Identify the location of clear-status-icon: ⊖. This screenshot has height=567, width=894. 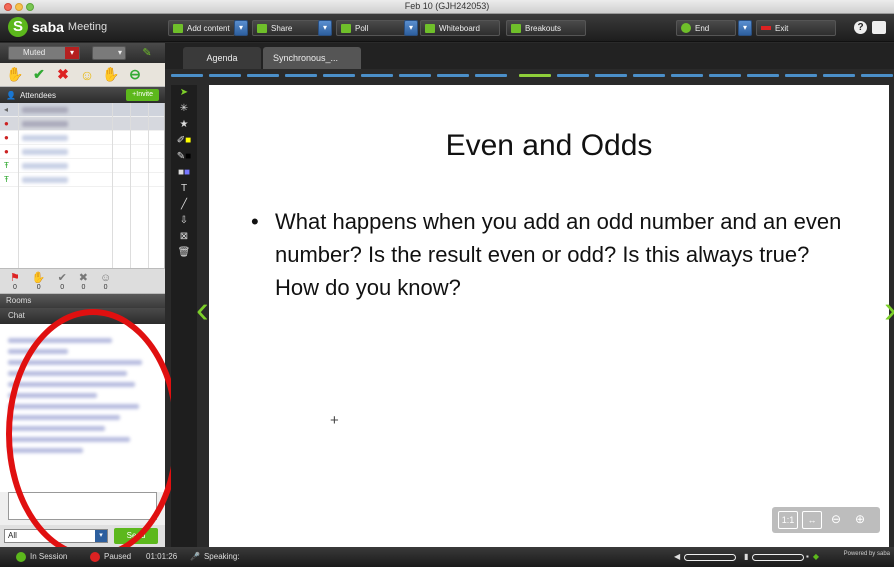
(135, 75).